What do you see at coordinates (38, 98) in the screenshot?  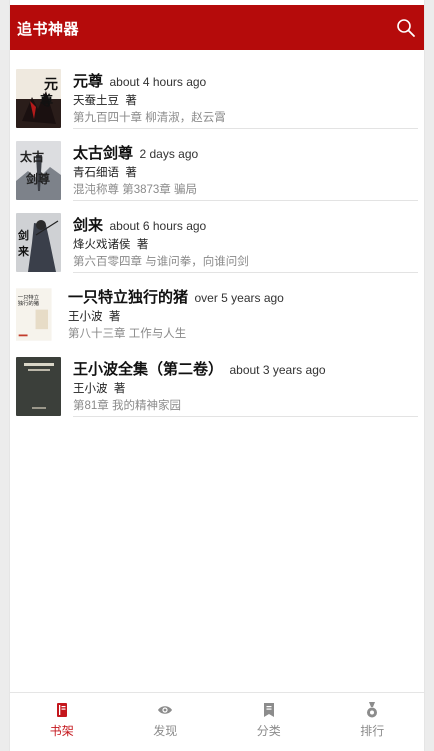 I see `book-cover-image: 元 尊` at bounding box center [38, 98].